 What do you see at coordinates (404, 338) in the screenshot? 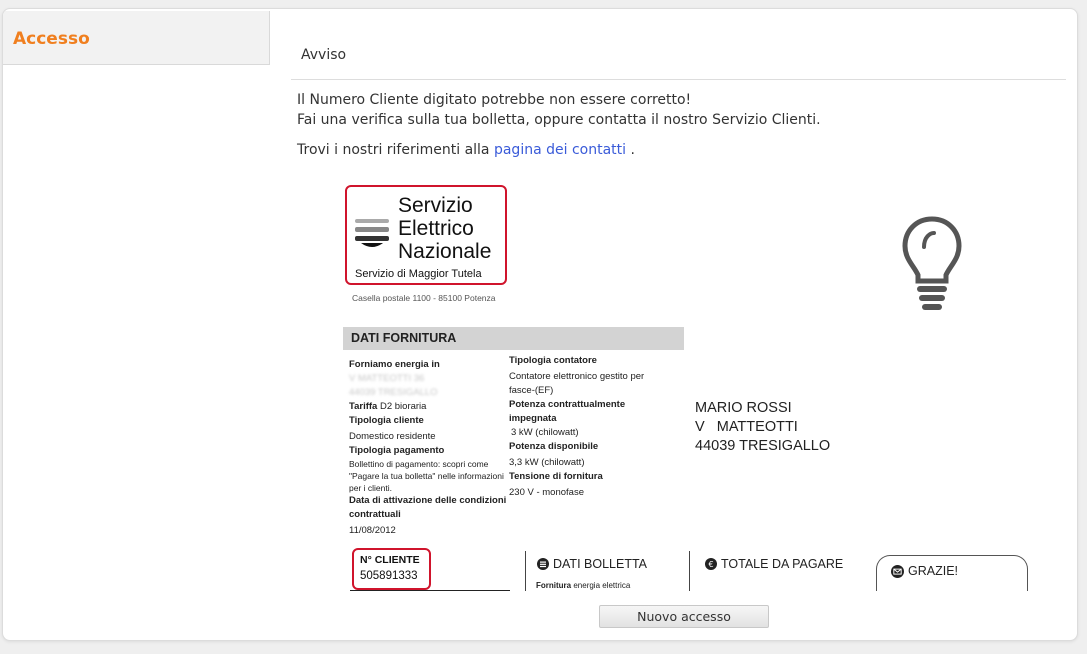
I see `section-title: DATI FORNITURA` at bounding box center [404, 338].